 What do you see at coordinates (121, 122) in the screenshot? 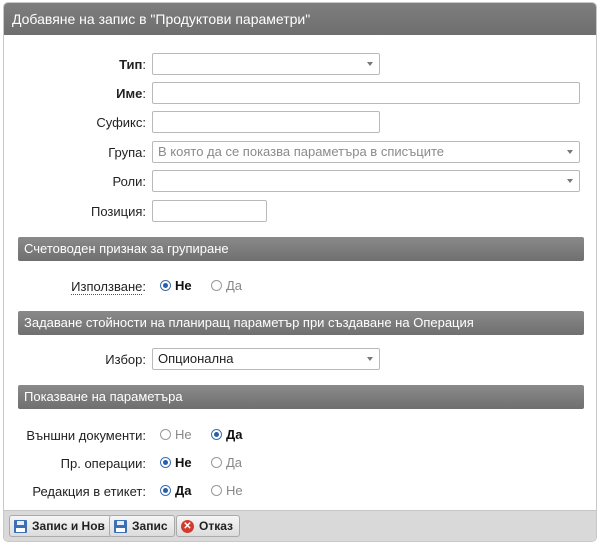
I see `suffix-label: Суфикс:` at bounding box center [121, 122].